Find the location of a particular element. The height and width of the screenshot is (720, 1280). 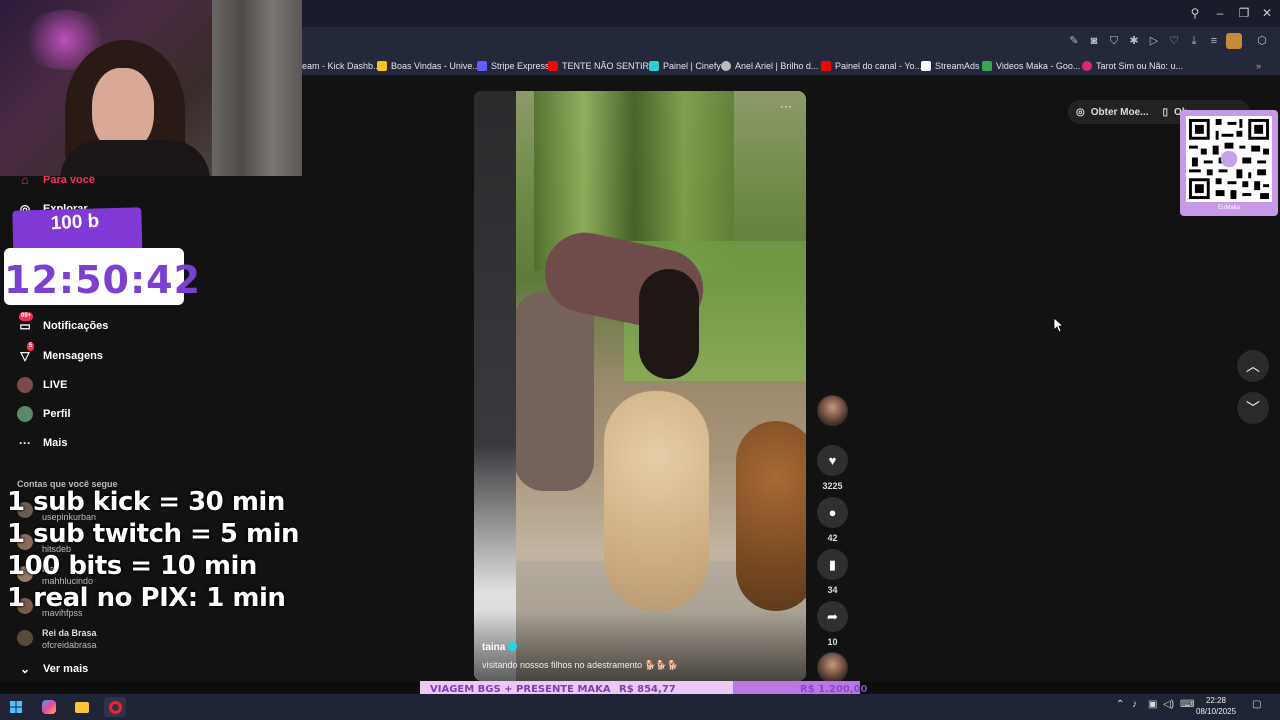

camera-icon: ◙ is located at coordinates (1094, 41).